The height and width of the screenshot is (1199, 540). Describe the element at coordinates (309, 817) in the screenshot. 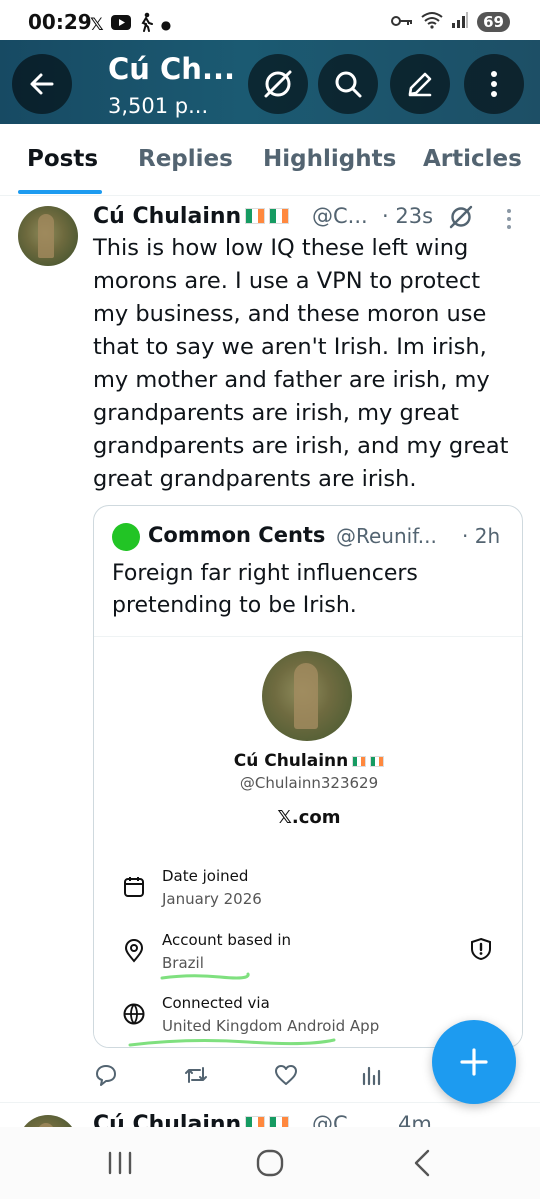

I see `image-site-label: 𝕏.com` at that location.